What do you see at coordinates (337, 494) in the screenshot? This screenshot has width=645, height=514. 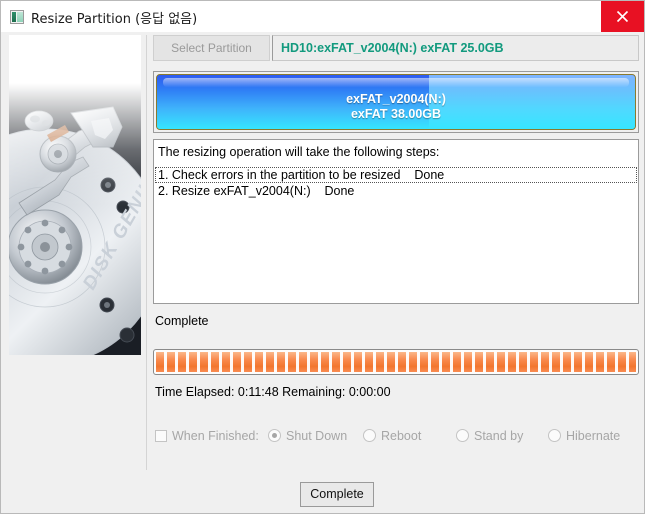 I see `complete-button: Complete` at bounding box center [337, 494].